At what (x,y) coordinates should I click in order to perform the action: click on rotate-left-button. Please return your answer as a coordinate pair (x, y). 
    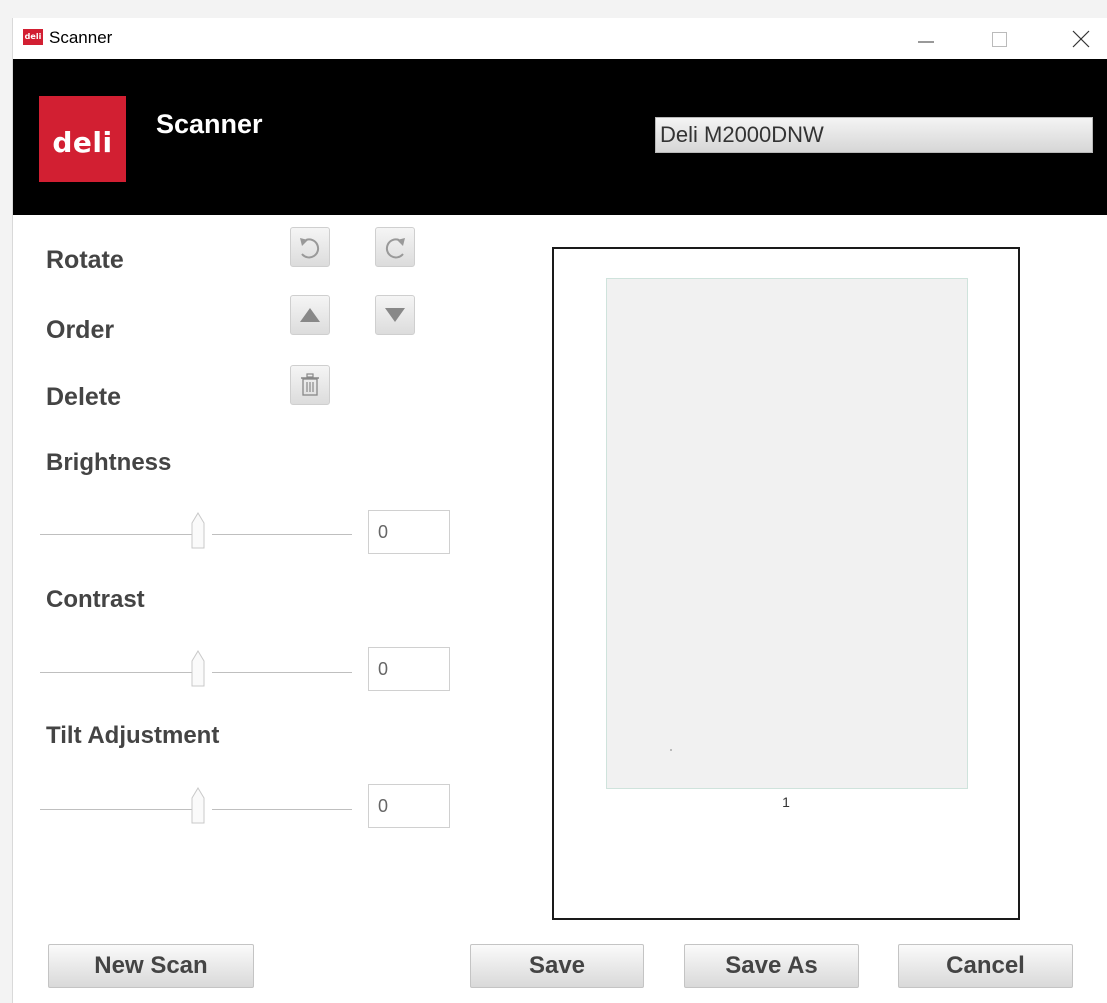
    Looking at the image, I should click on (310, 247).